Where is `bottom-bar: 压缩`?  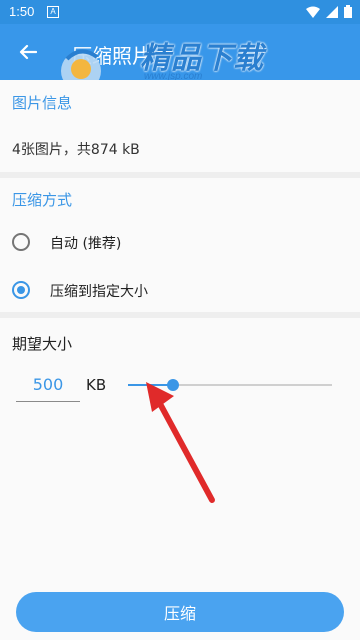
bottom-bar: 压缩 is located at coordinates (180, 612).